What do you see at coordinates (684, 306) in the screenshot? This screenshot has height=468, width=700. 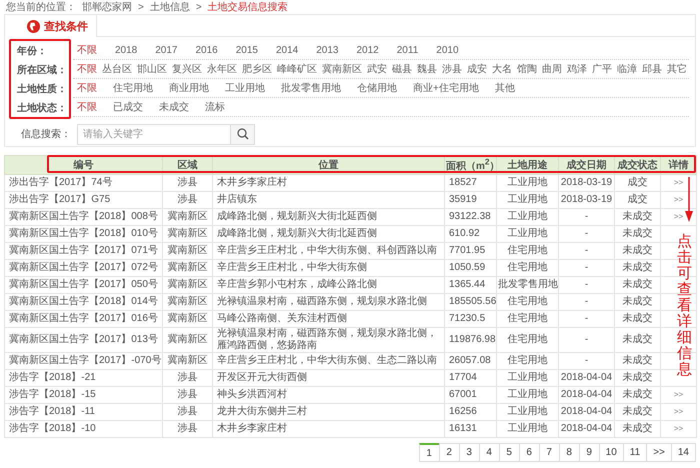 I see `annotation-note: 点击可查看详细信息` at bounding box center [684, 306].